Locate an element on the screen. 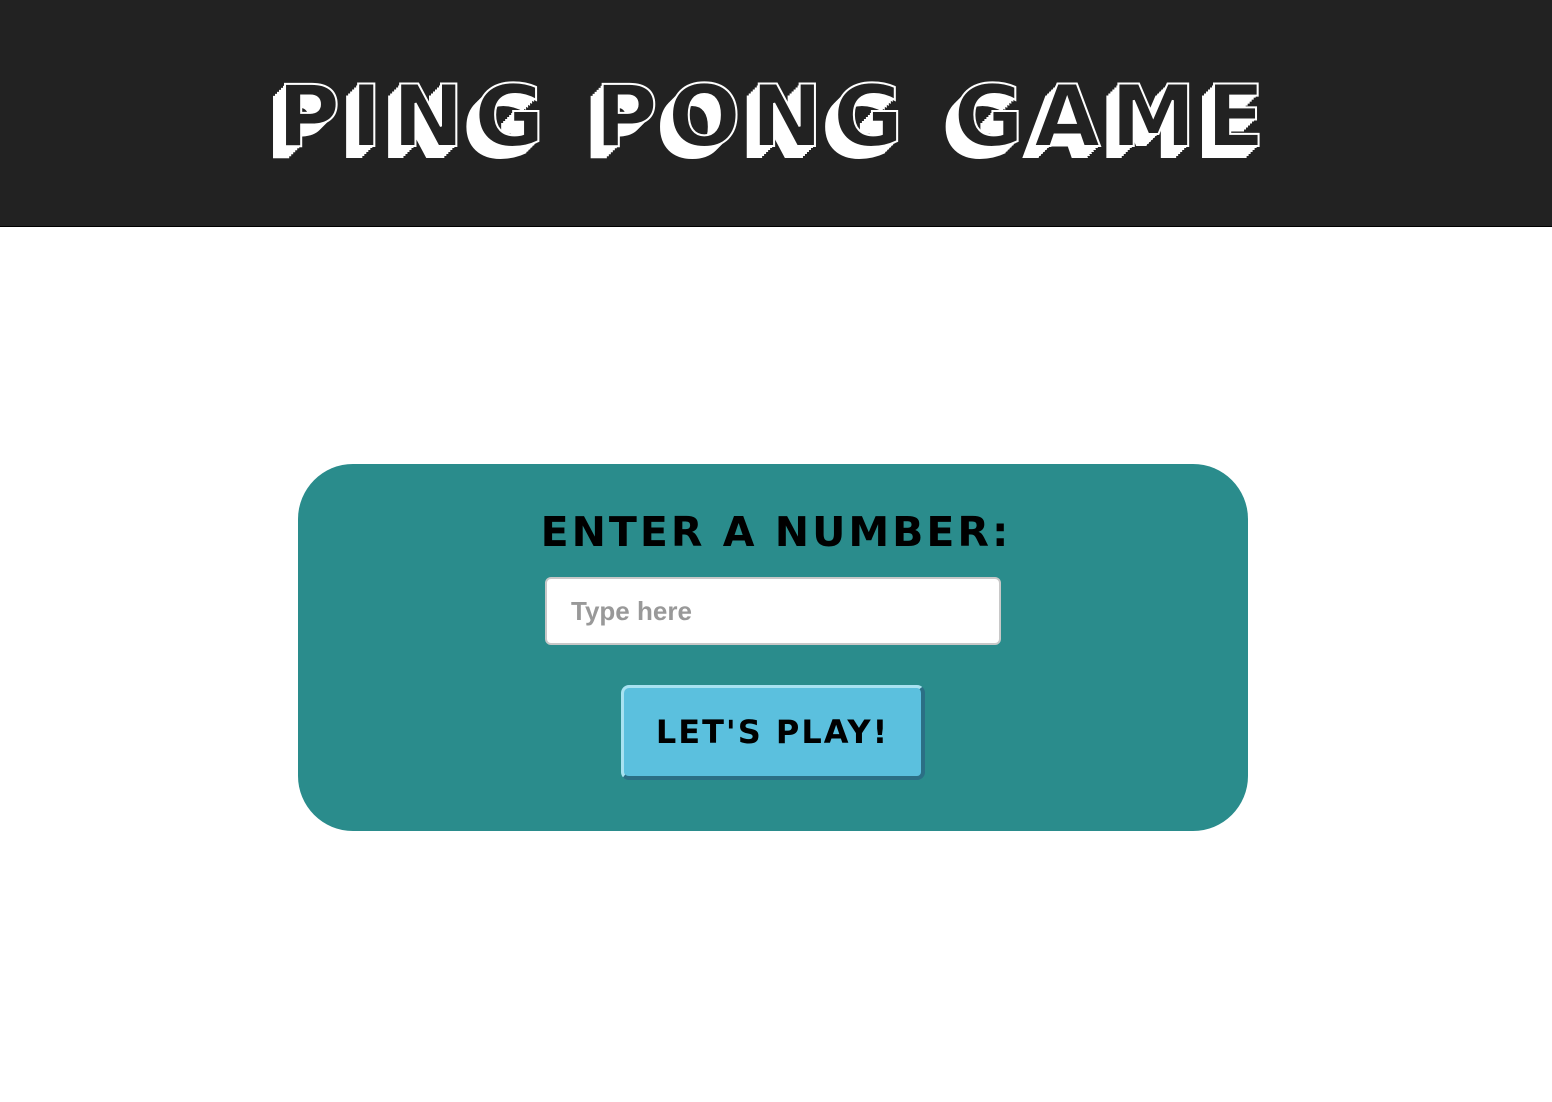 Image resolution: width=1552 pixels, height=1102 pixels. lets-play-button: LET'S PLAY! is located at coordinates (773, 732).